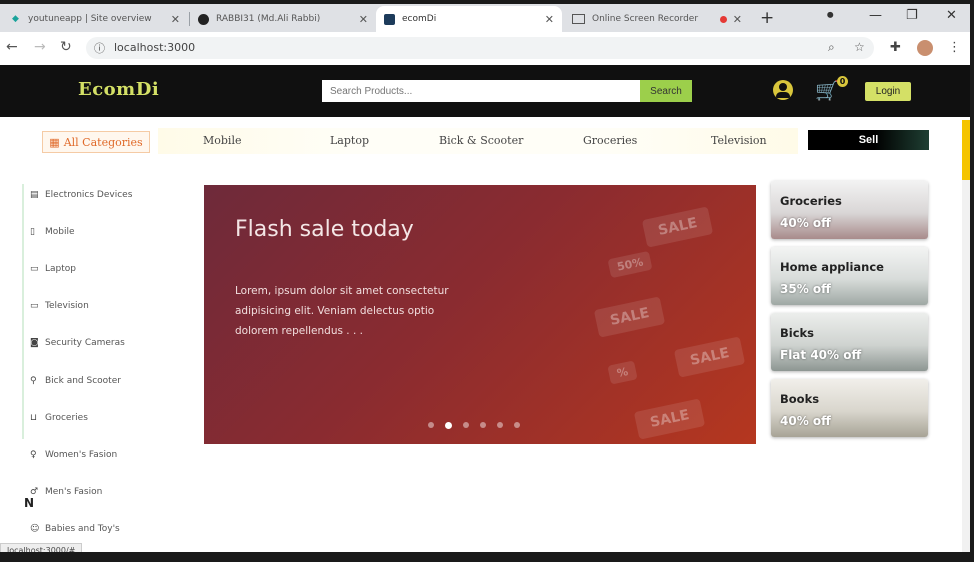 The height and width of the screenshot is (562, 974). What do you see at coordinates (830, 15) in the screenshot?
I see `record-indicator-icon: ⏺` at bounding box center [830, 15].